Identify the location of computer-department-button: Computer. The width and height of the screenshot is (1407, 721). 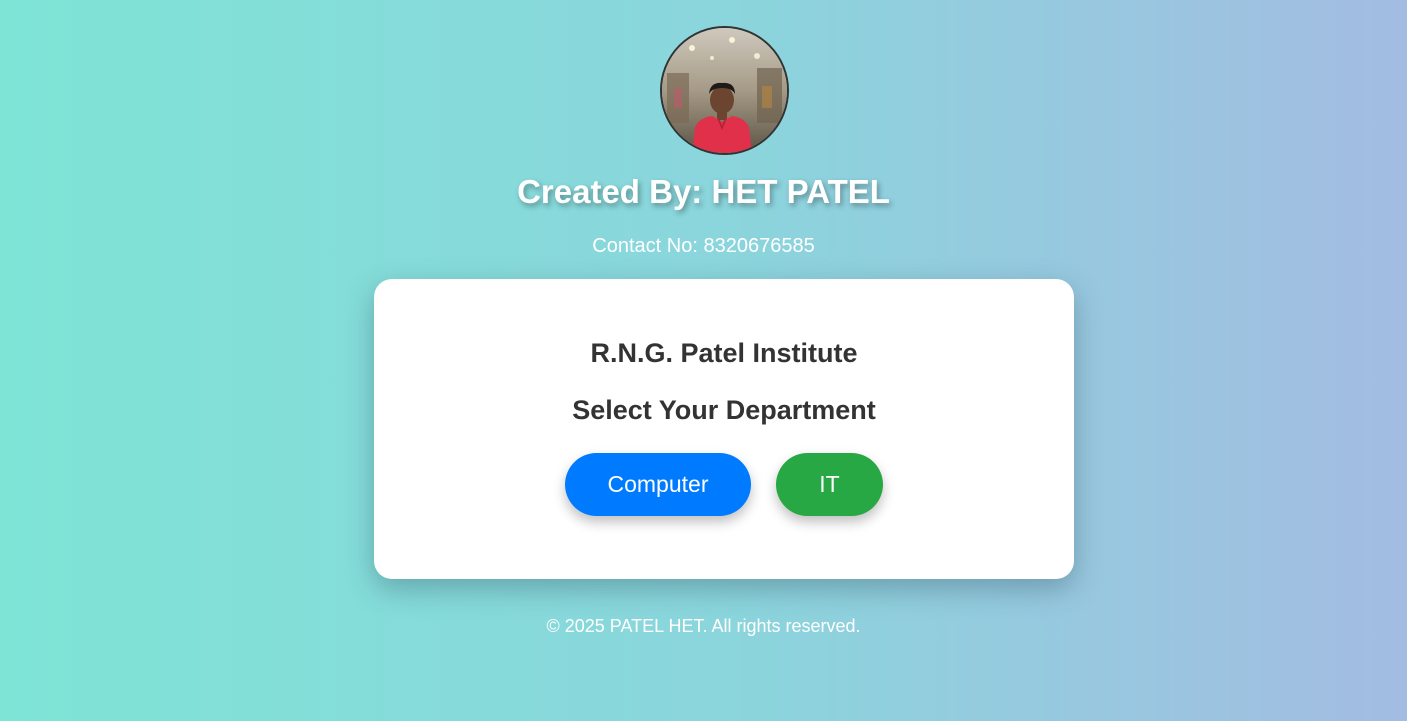
(658, 484).